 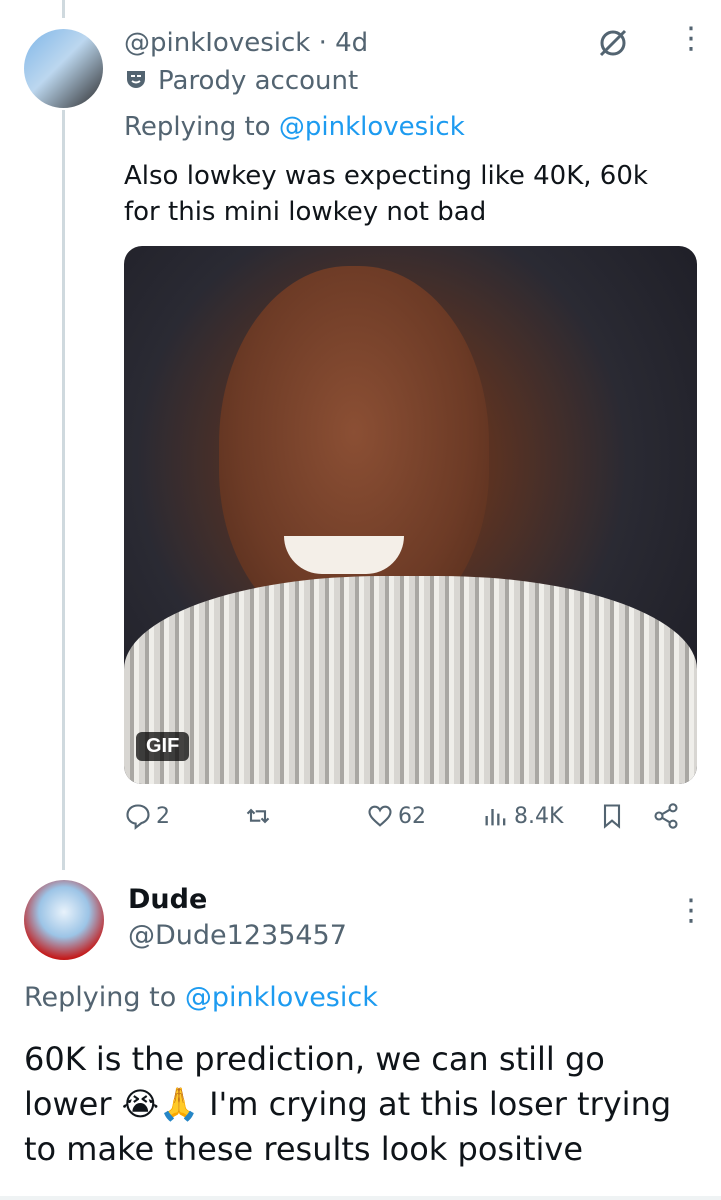 I want to click on like-count: 62, so click(x=412, y=816).